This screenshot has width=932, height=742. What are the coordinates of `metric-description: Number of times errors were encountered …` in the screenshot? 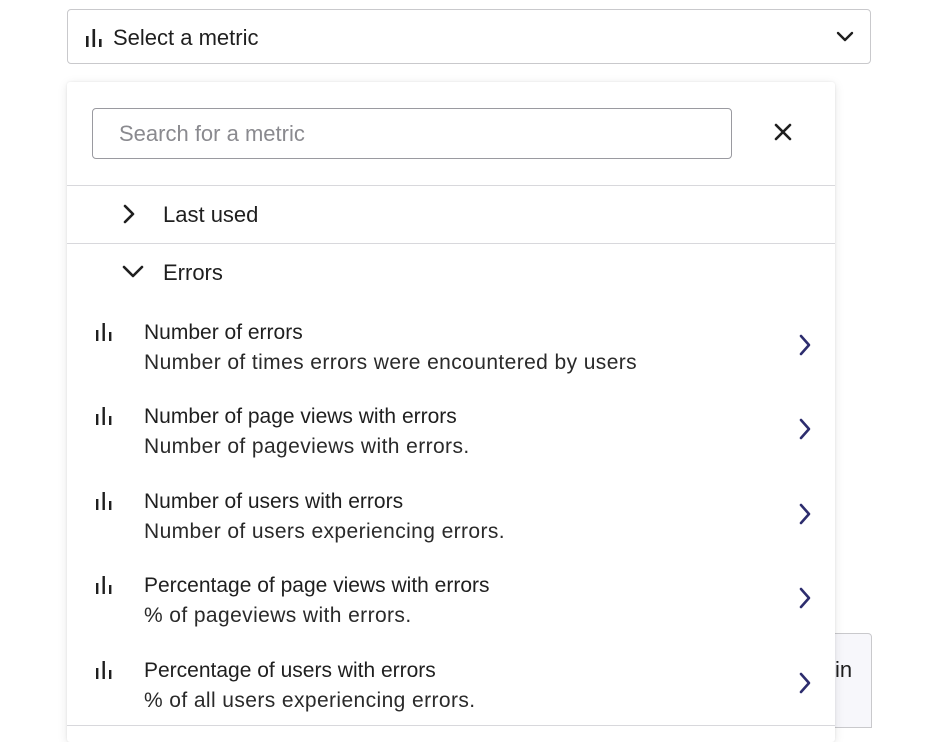 It's located at (391, 362).